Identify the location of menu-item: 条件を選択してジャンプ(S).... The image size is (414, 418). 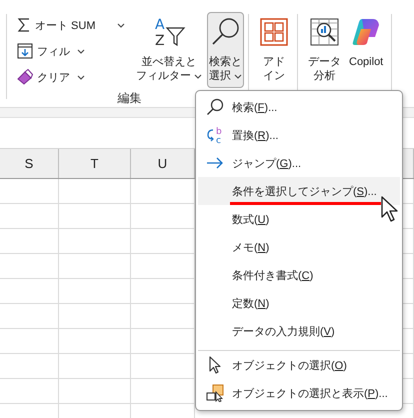
(299, 191).